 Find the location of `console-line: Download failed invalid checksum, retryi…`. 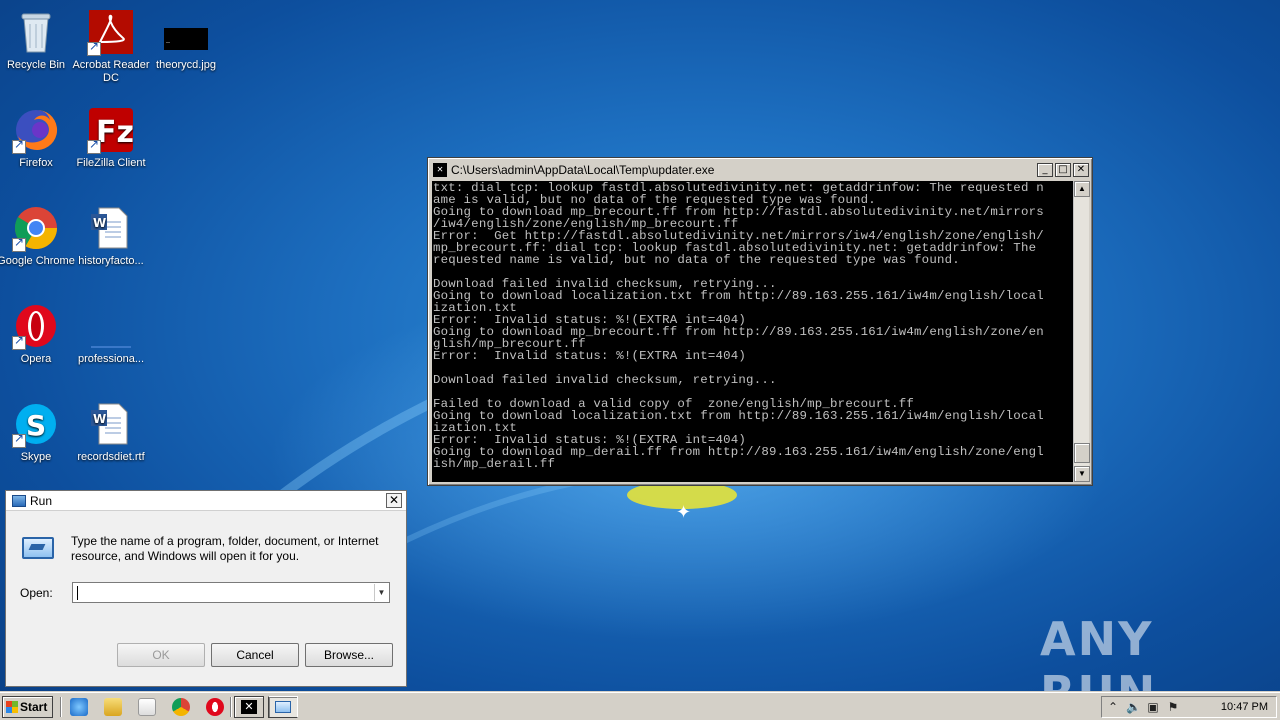

console-line: Download failed invalid checksum, retryi… is located at coordinates (605, 380).